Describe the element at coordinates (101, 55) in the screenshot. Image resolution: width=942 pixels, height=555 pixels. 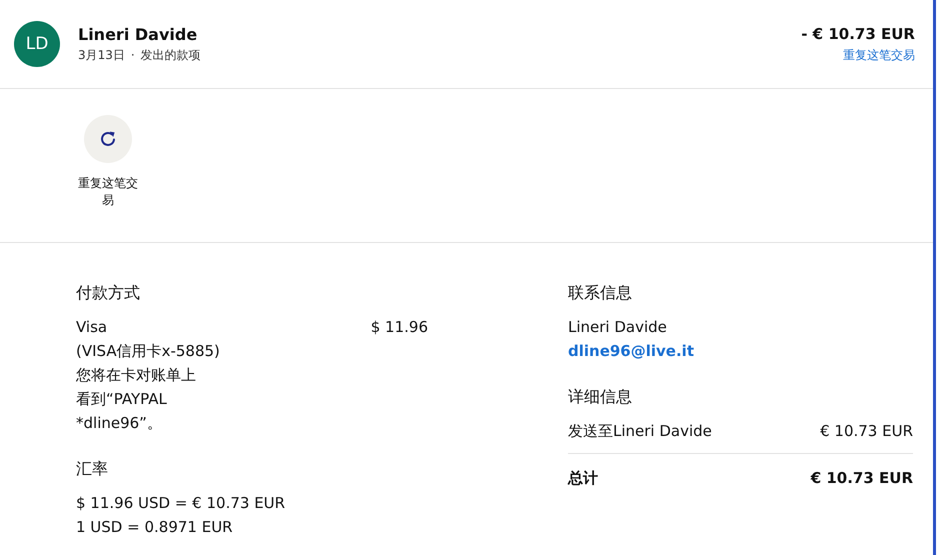
I see `transaction-date: 3月13日` at that location.